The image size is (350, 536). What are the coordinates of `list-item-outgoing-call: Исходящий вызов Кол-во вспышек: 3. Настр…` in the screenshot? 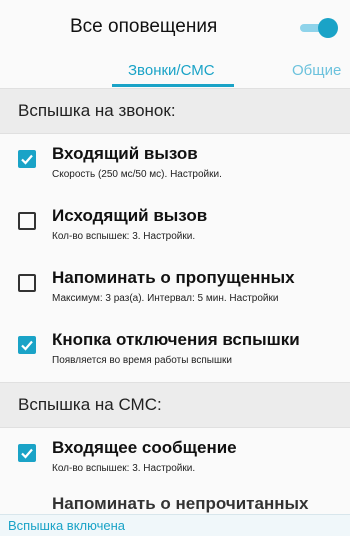 It's located at (175, 227).